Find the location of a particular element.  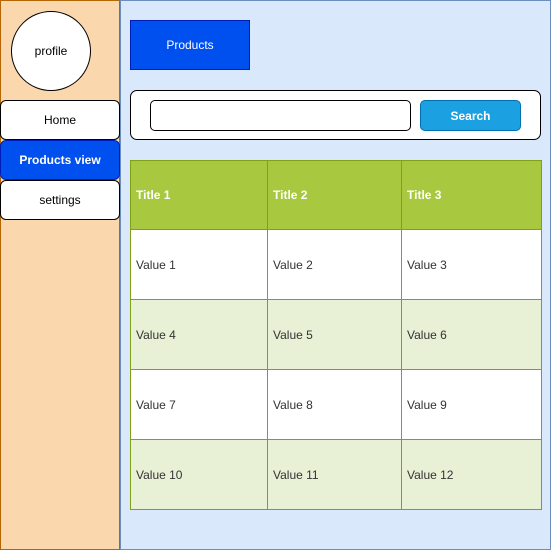

search-button-label: Search is located at coordinates (470, 115).